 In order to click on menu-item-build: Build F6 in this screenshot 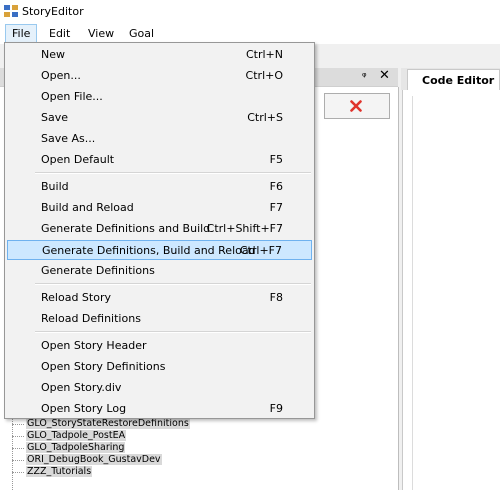, I will do `click(159, 187)`.